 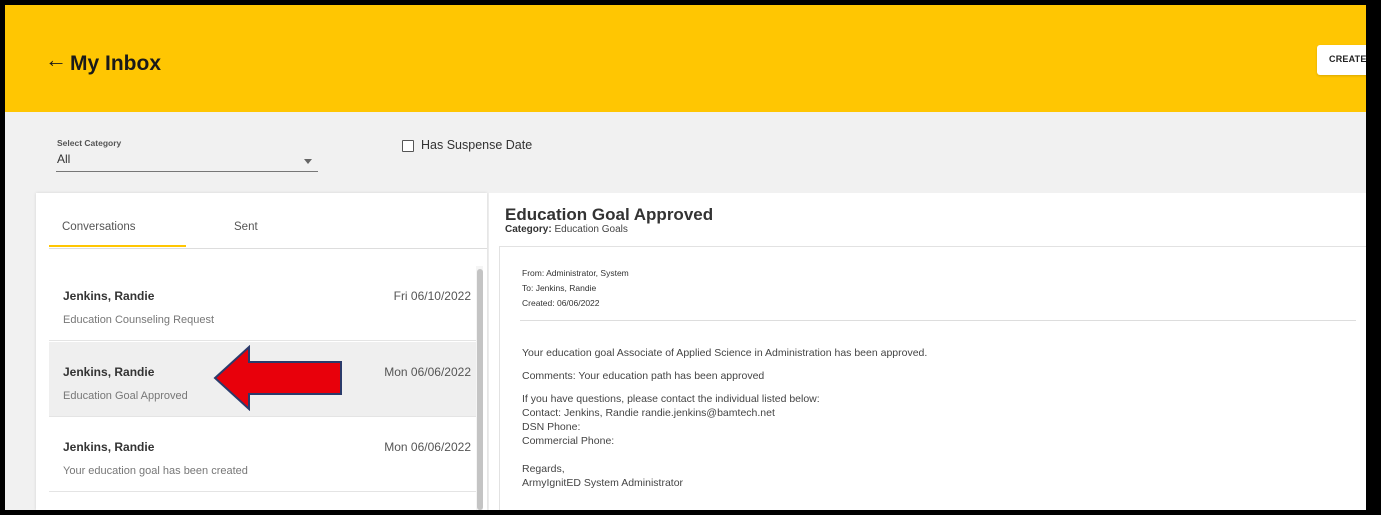 I want to click on meta-divider, so click(x=938, y=320).